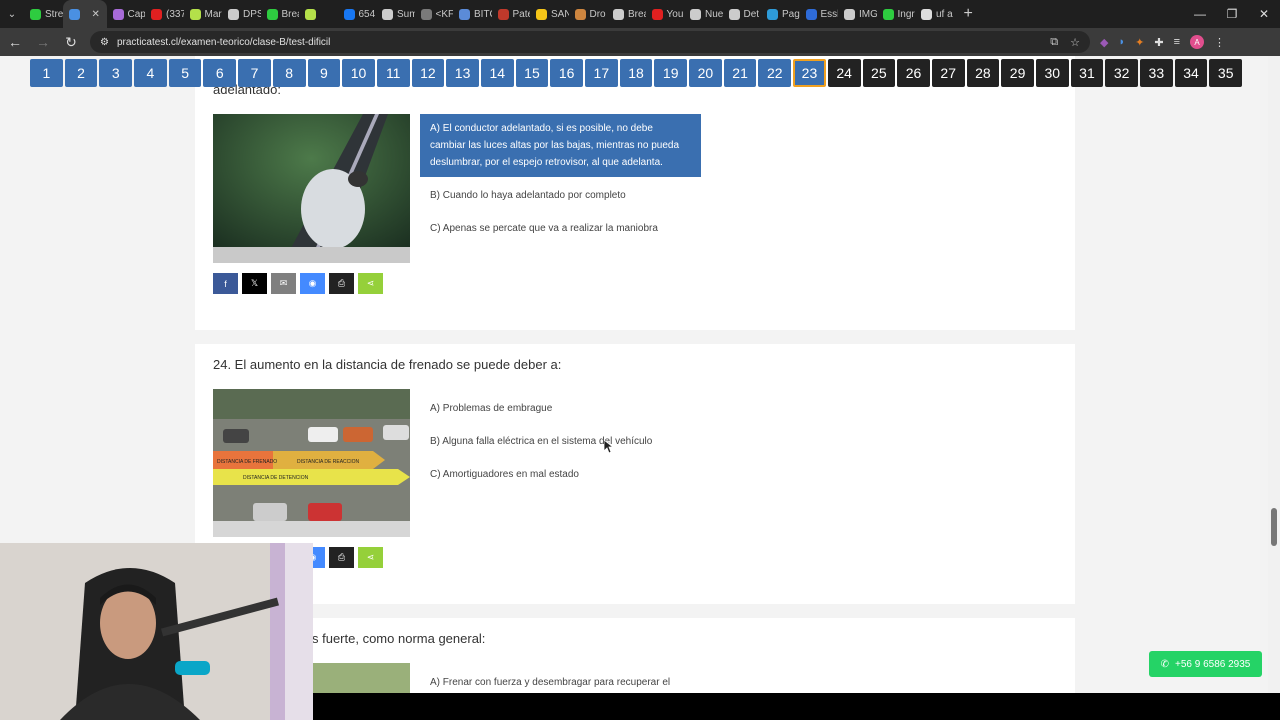 This screenshot has width=1280, height=720. I want to click on menu-icon: ⋮, so click(1219, 42).